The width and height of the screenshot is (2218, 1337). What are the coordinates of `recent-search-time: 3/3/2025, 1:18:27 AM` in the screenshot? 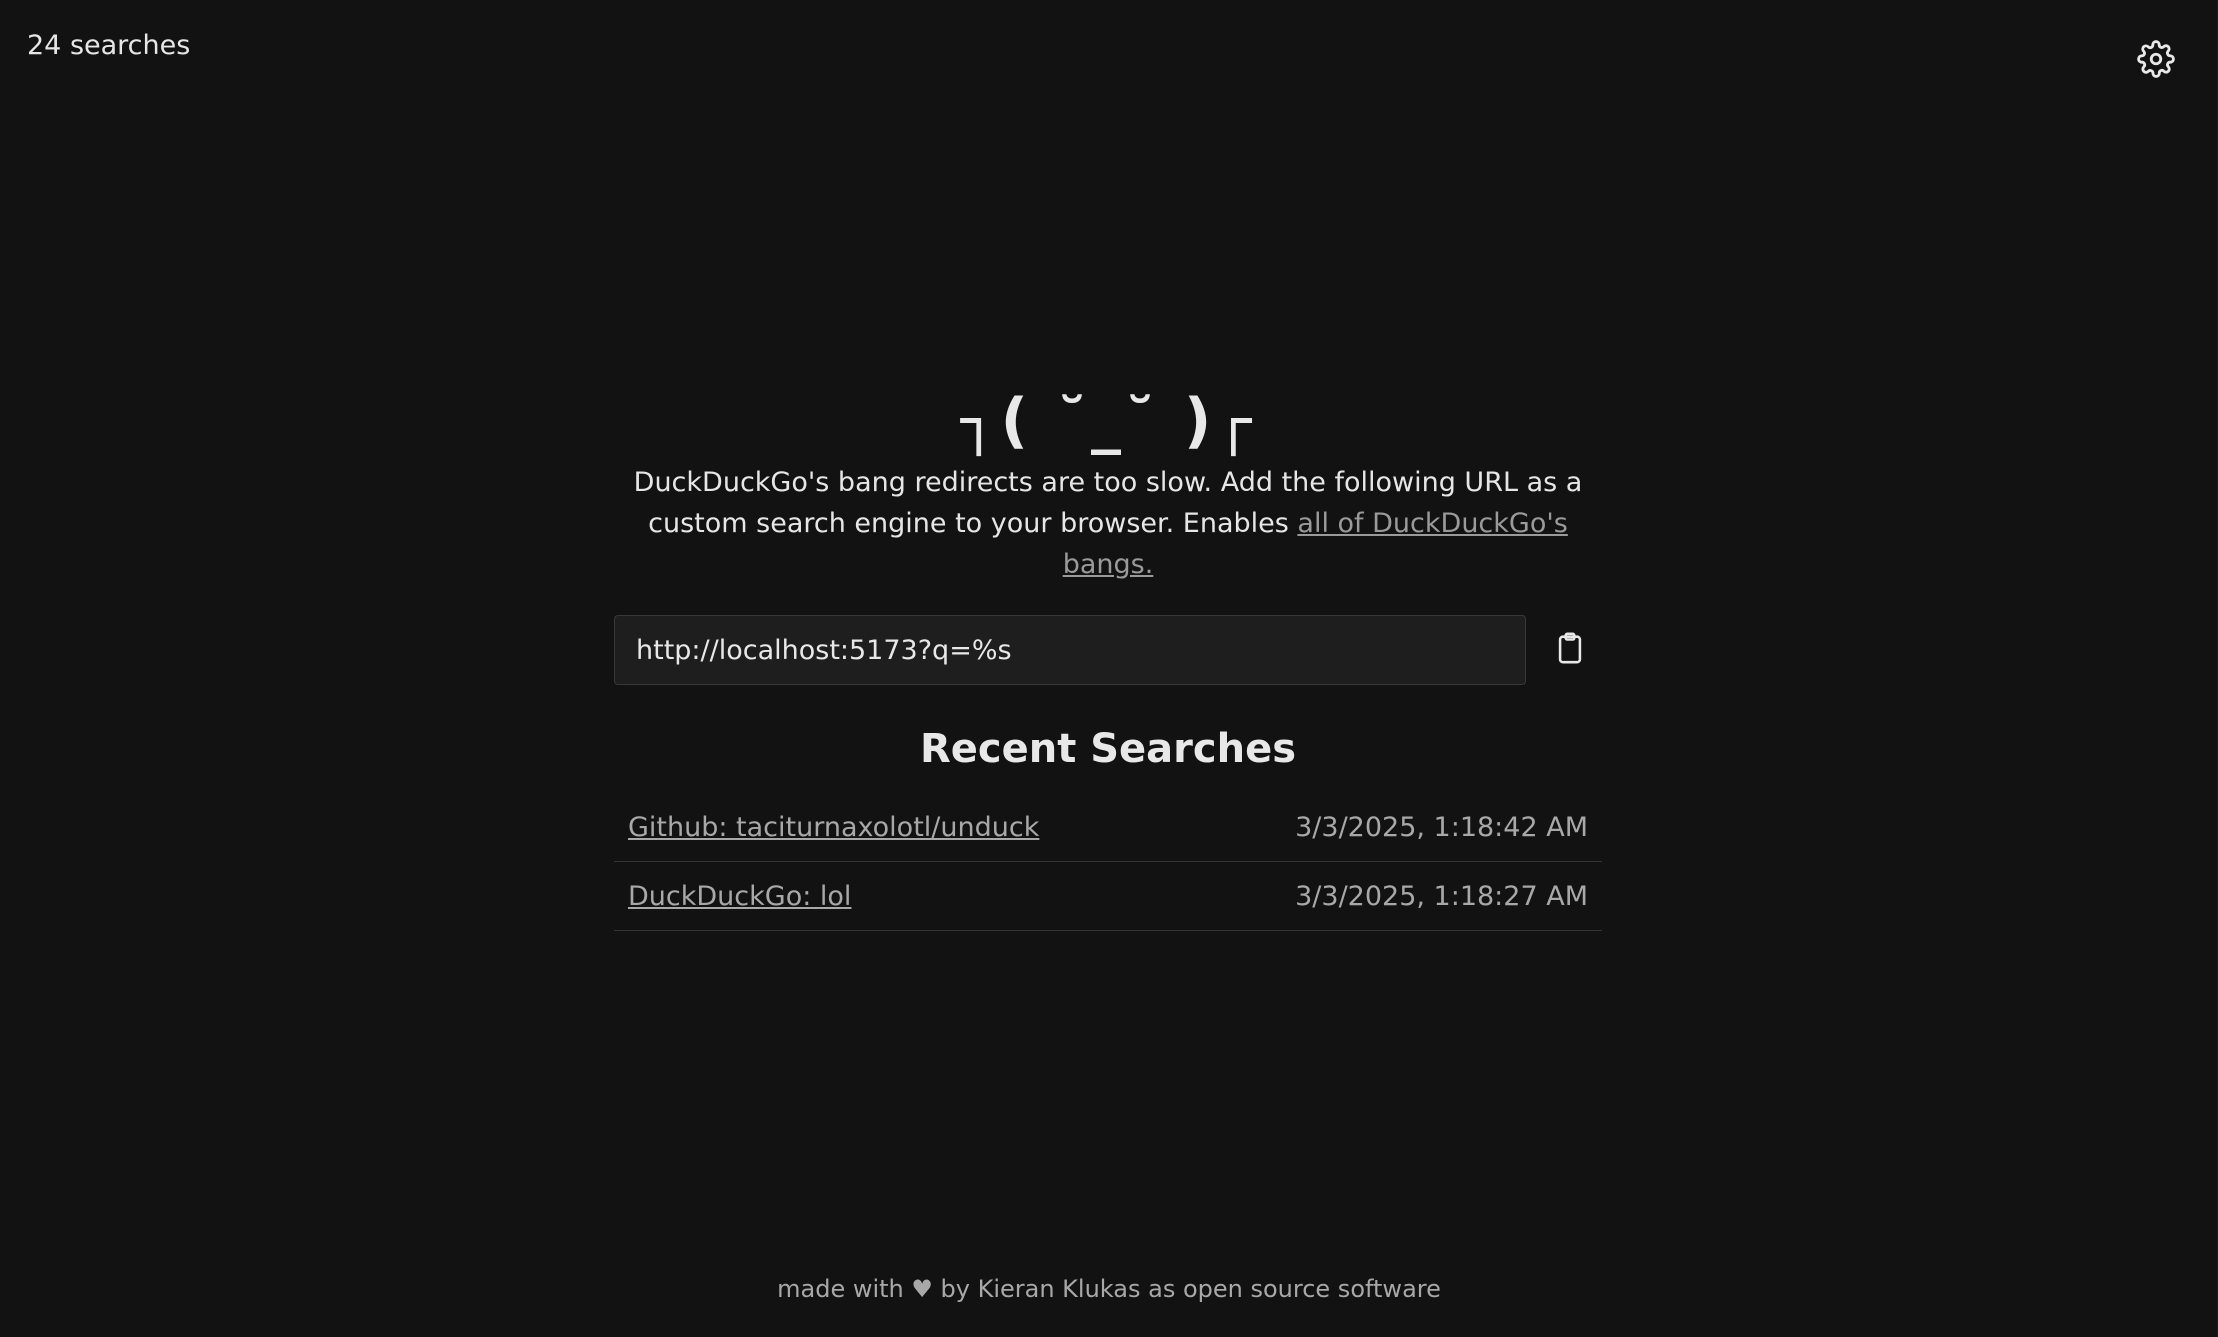 It's located at (1441, 896).